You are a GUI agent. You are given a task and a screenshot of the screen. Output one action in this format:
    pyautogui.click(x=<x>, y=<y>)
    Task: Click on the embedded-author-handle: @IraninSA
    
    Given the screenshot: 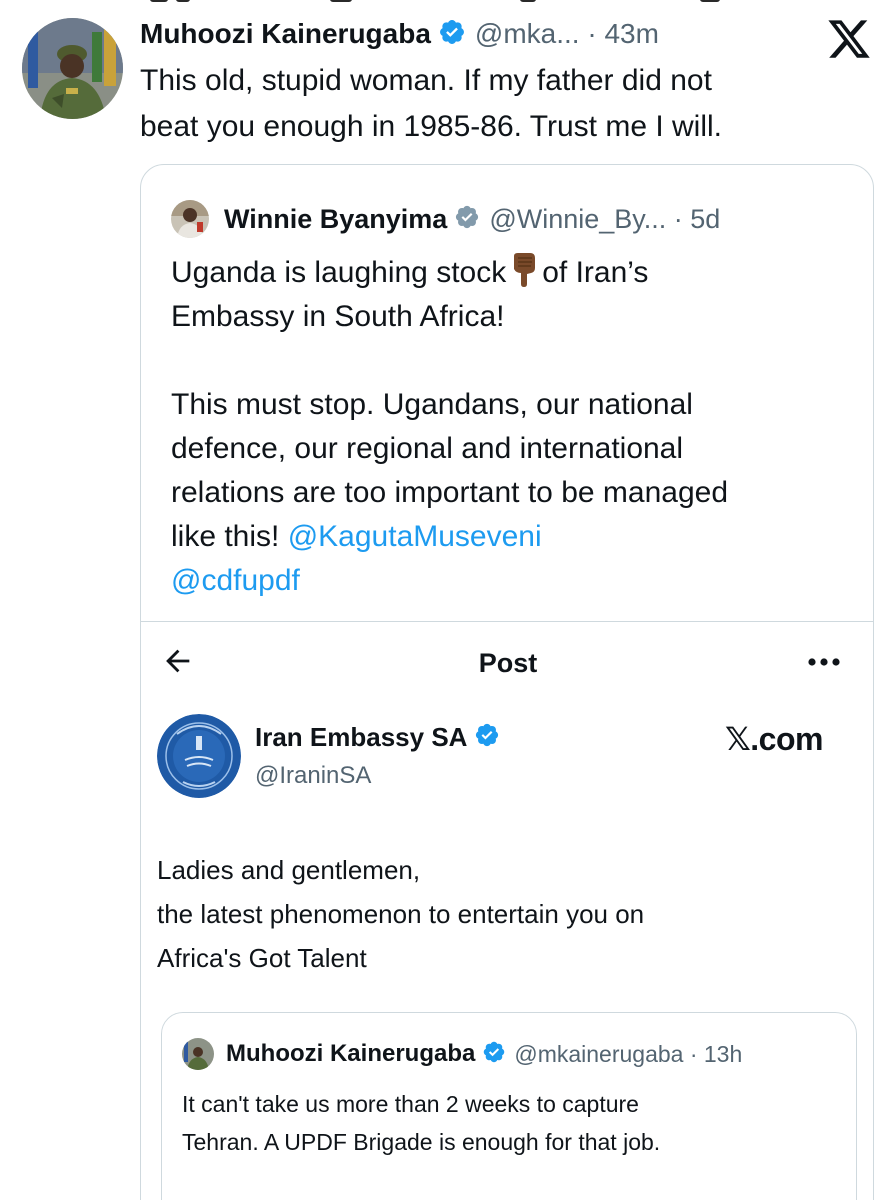 What is the action you would take?
    pyautogui.click(x=313, y=775)
    